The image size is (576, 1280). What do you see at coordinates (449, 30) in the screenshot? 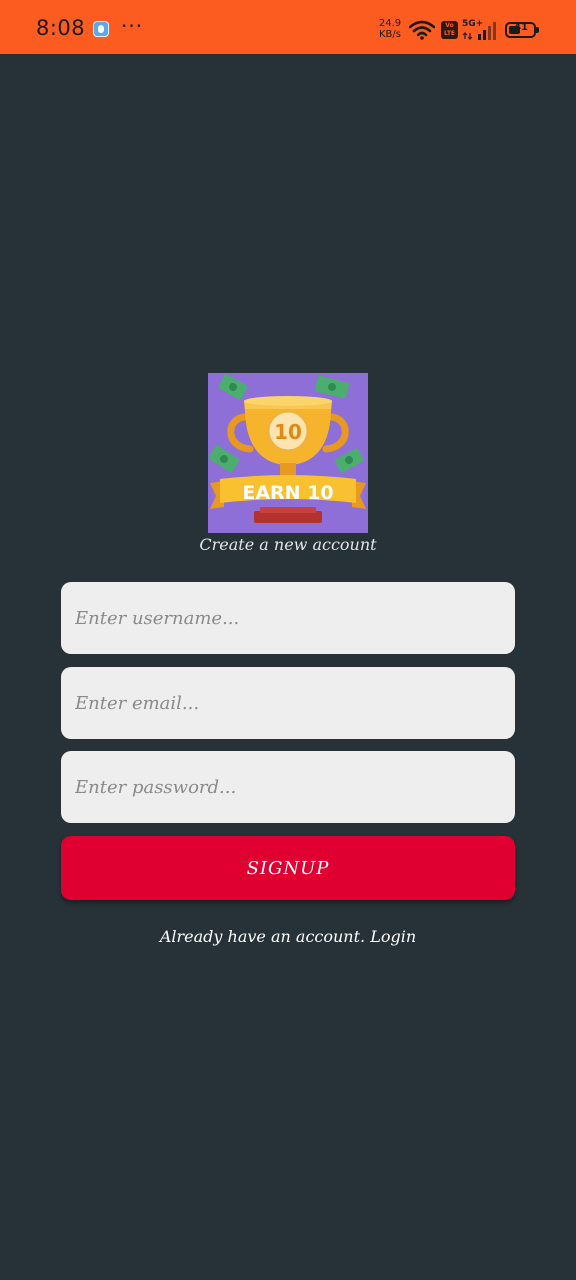
I see `volte-icon: Vo LTE` at bounding box center [449, 30].